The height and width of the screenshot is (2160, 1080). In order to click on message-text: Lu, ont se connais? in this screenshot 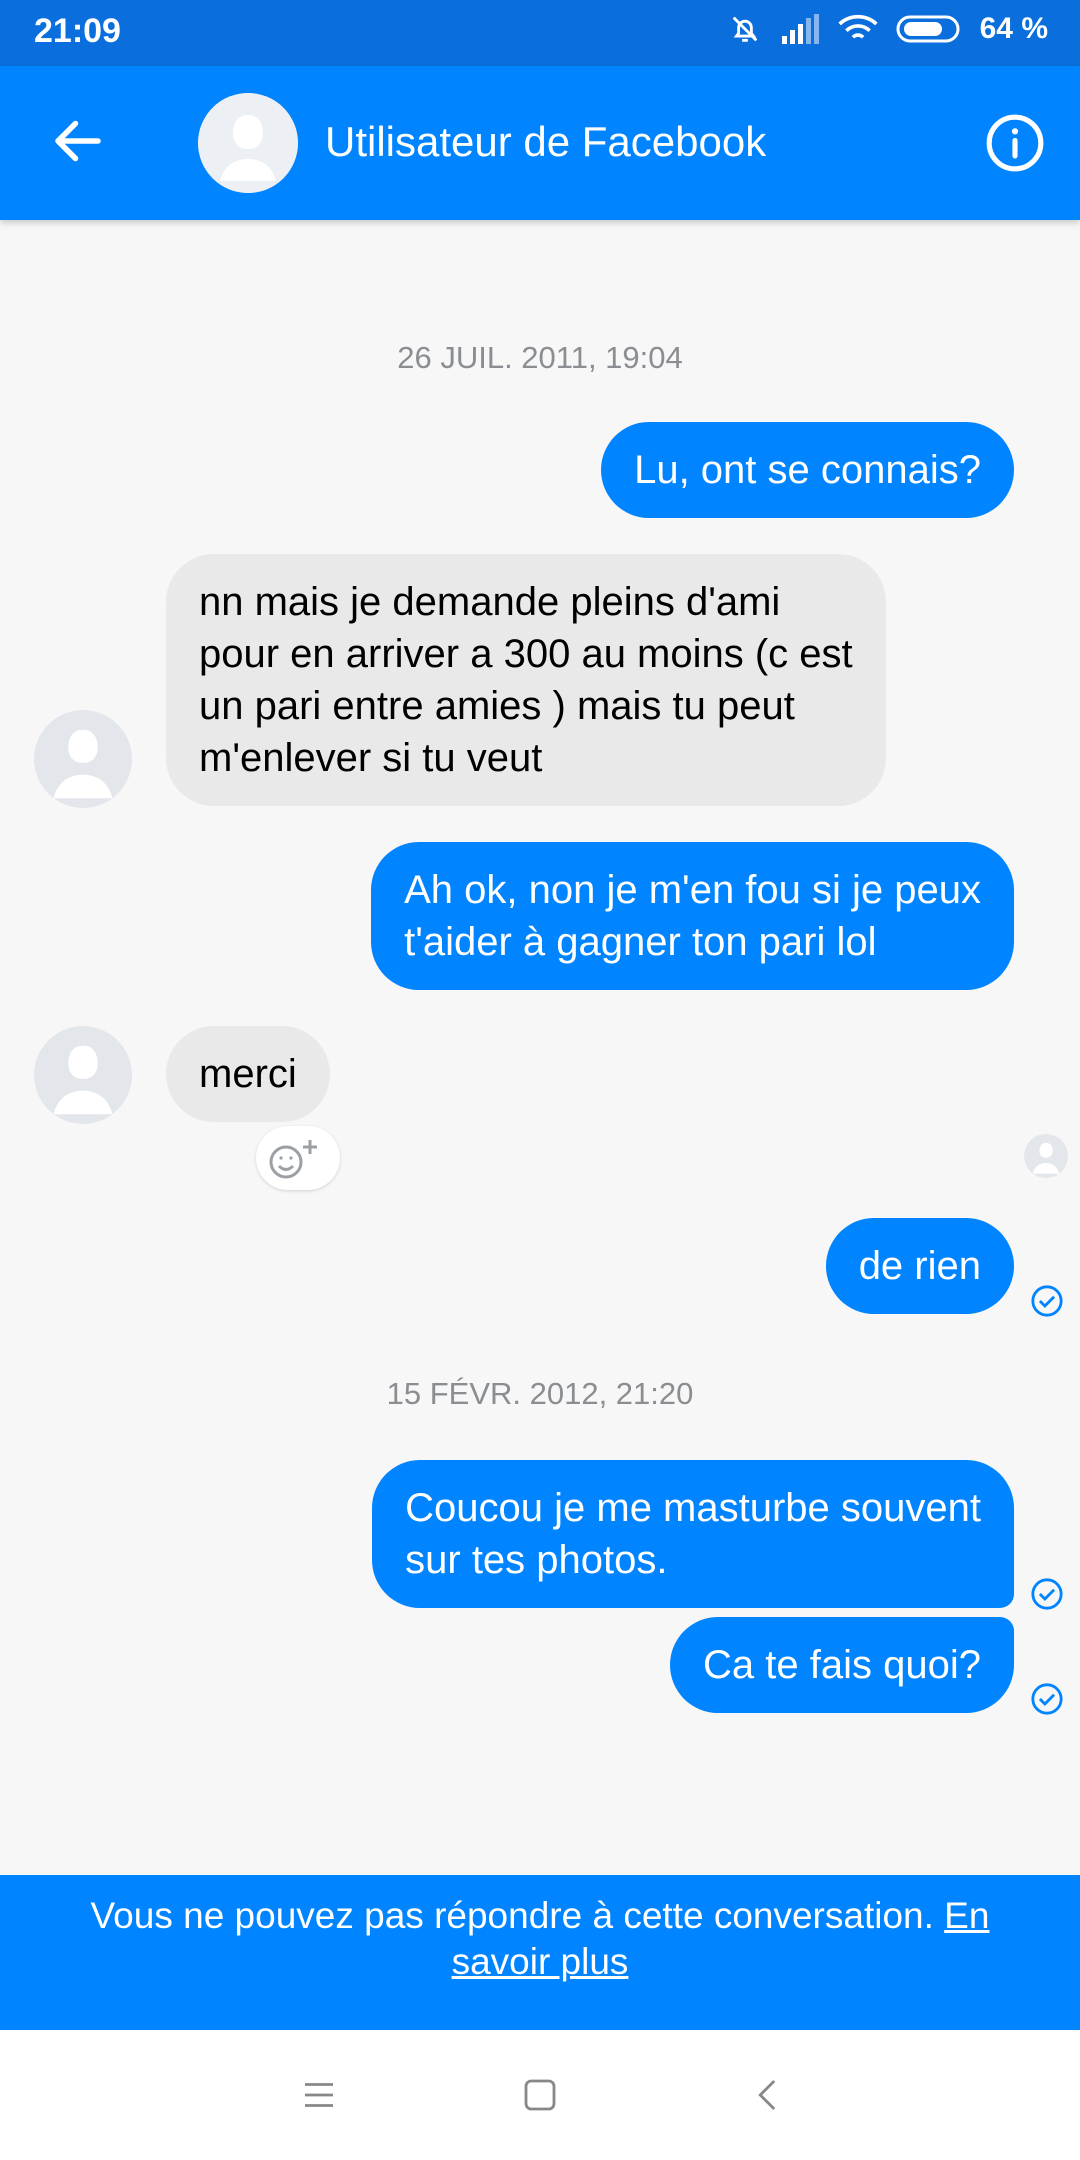, I will do `click(807, 470)`.